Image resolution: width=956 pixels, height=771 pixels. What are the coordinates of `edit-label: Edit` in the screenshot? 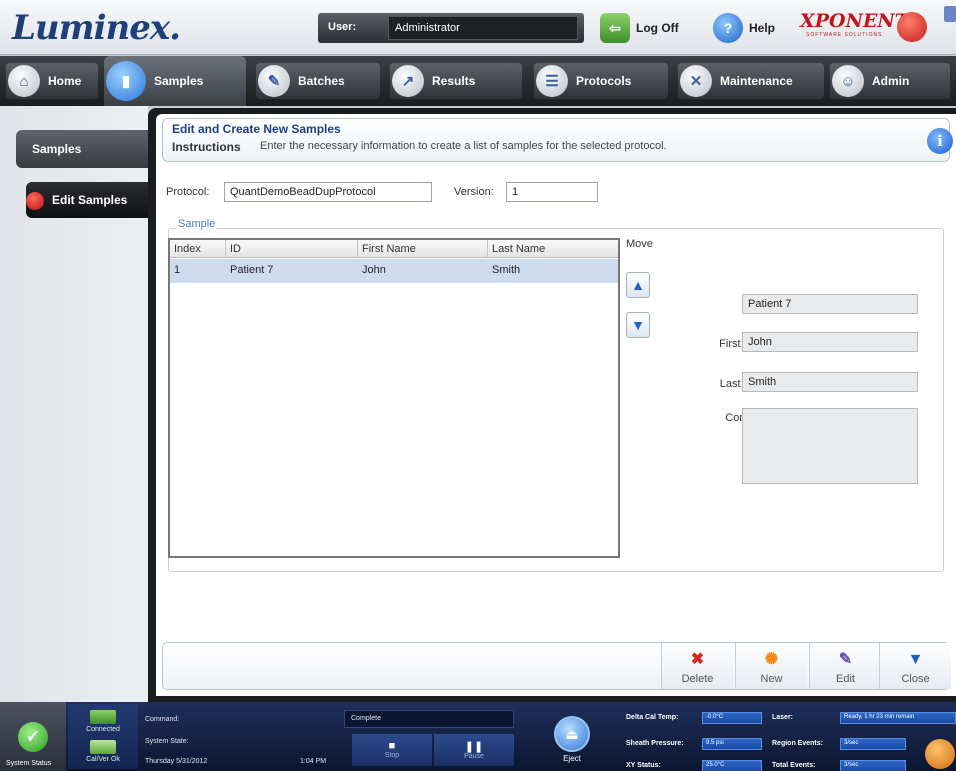 It's located at (845, 679).